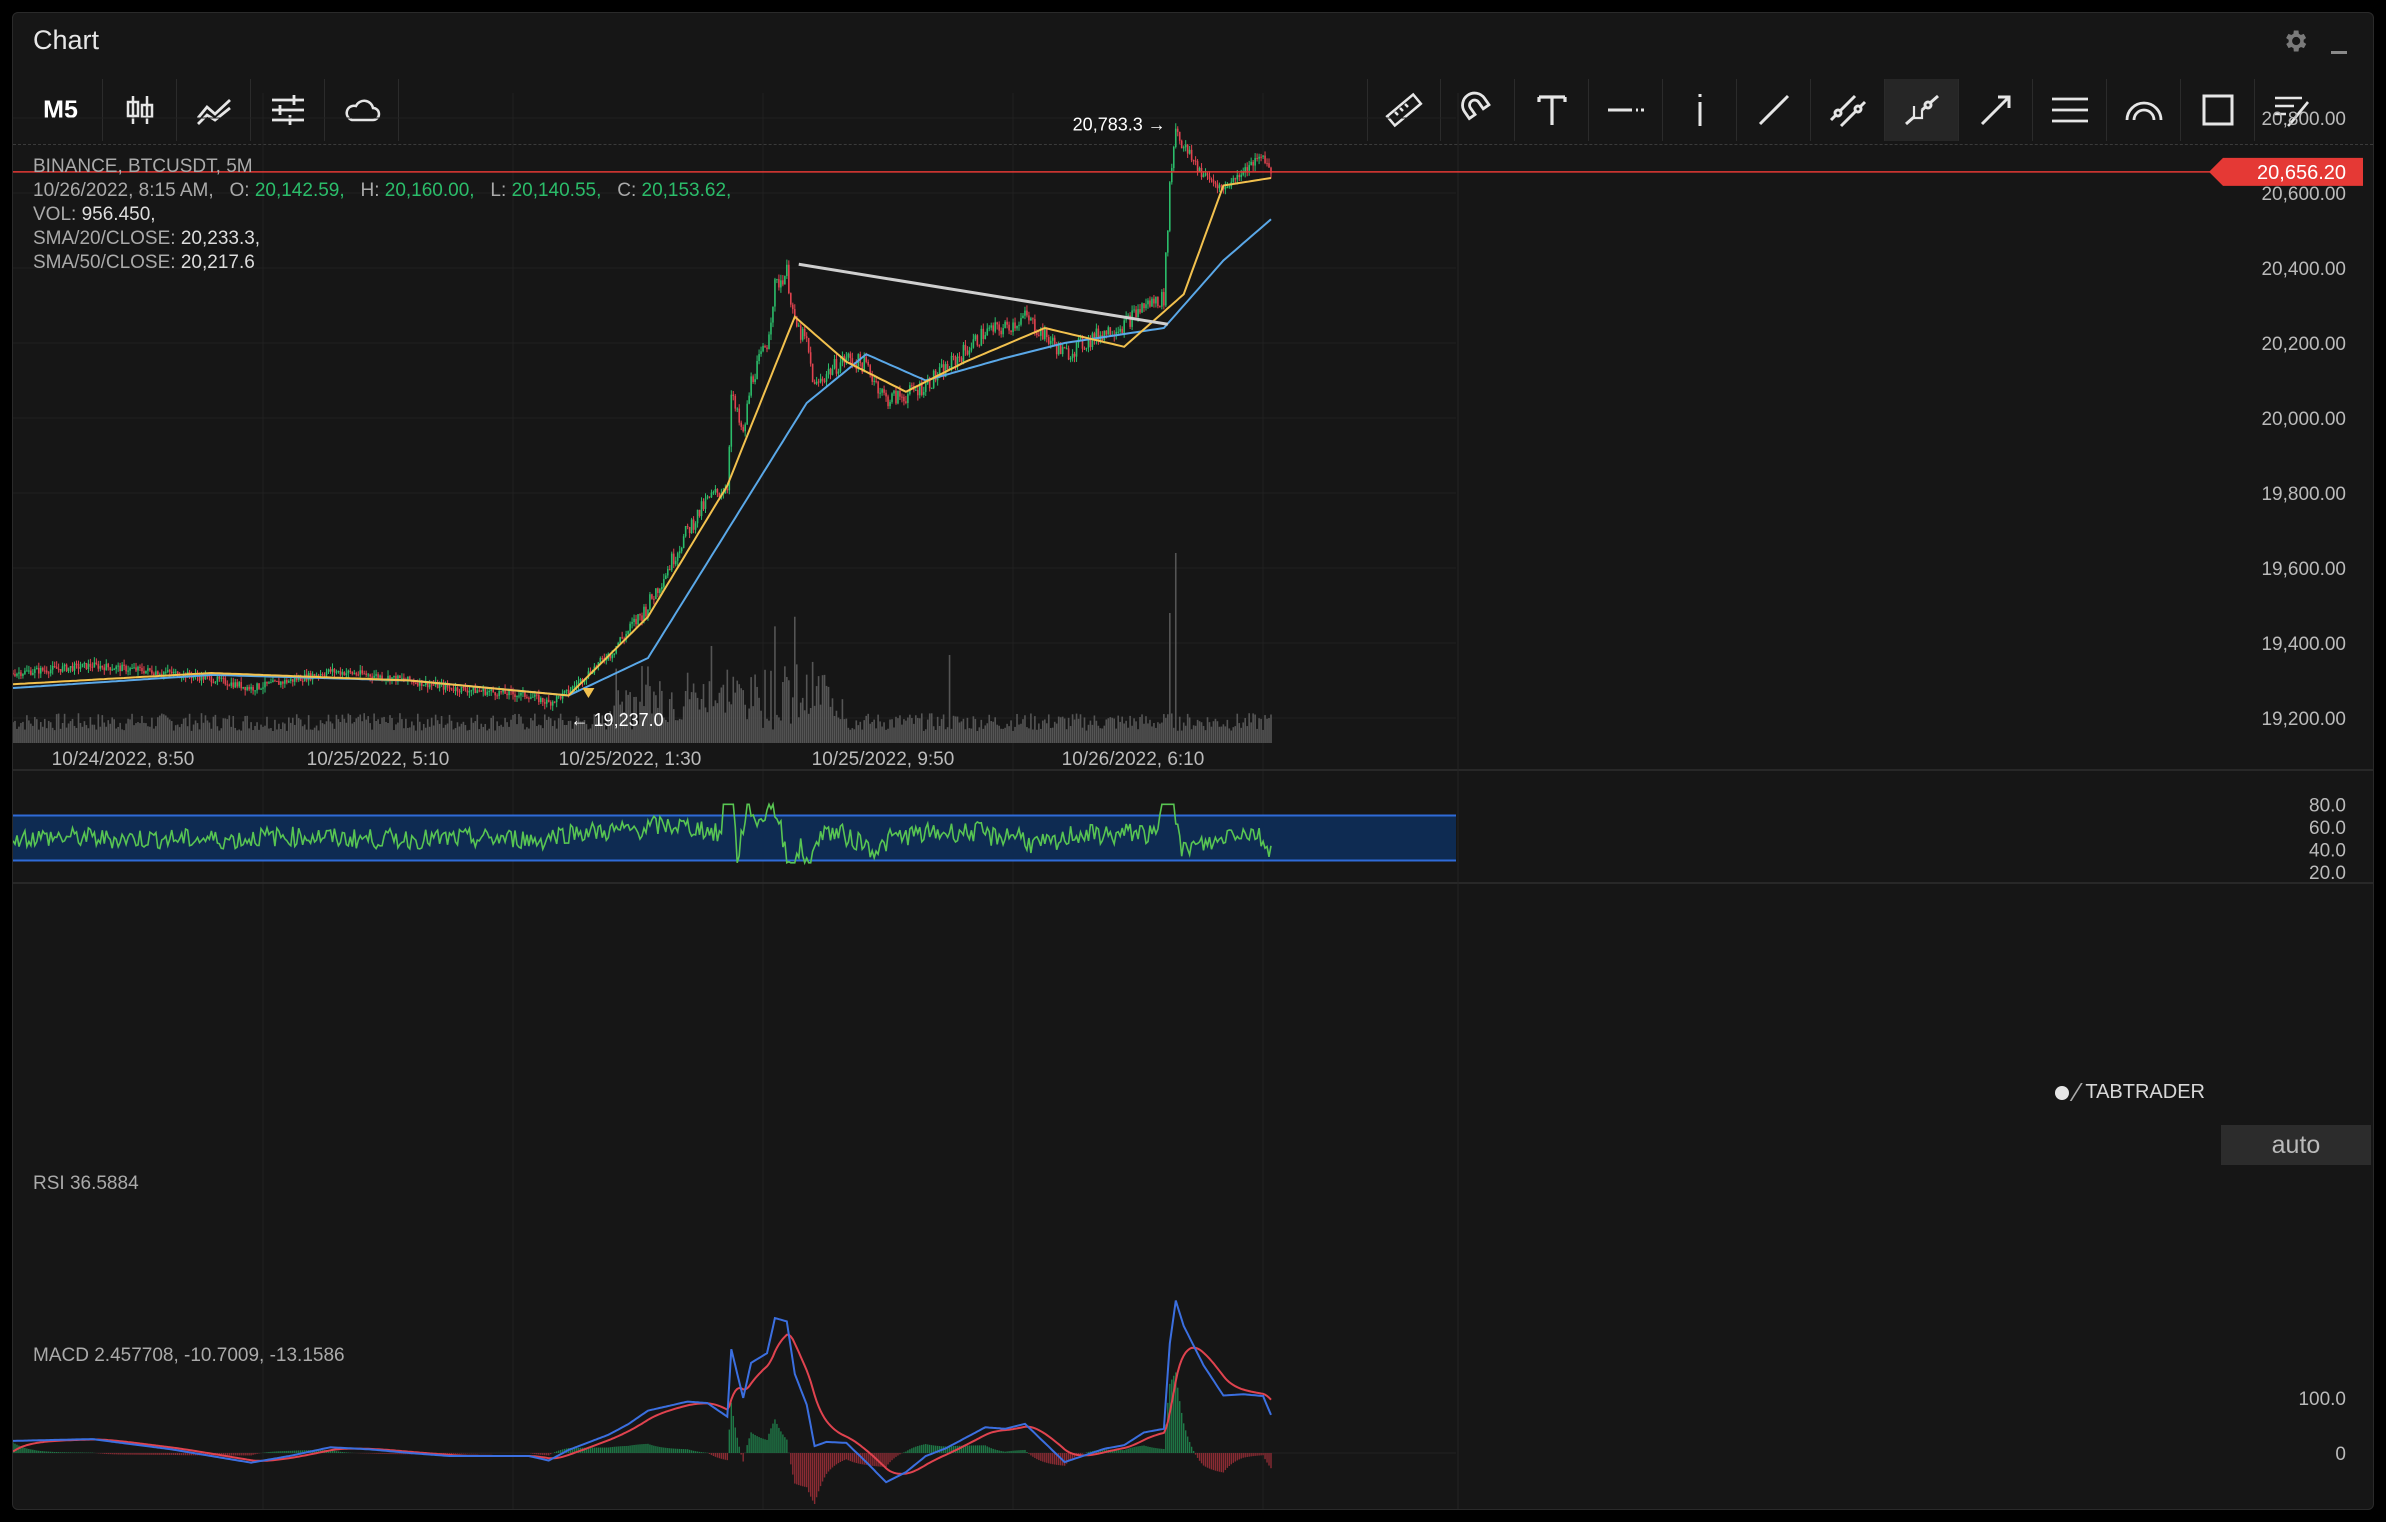 The image size is (2386, 1522). Describe the element at coordinates (55, 214) in the screenshot. I see `volume-label: VOL:` at that location.